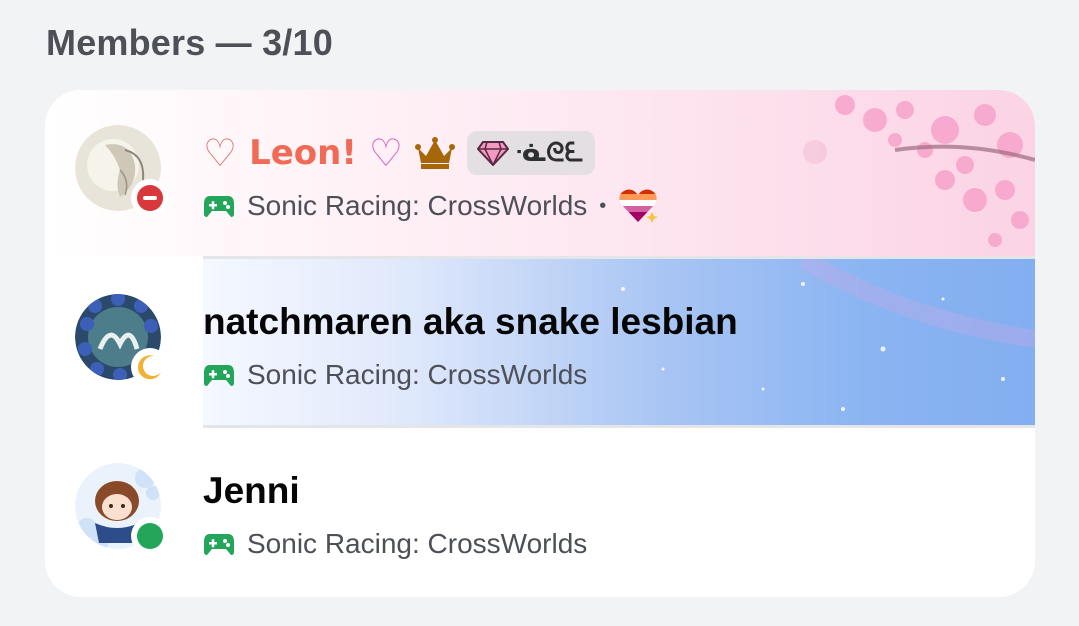 The width and height of the screenshot is (1079, 626). I want to click on online-icon, so click(150, 536).